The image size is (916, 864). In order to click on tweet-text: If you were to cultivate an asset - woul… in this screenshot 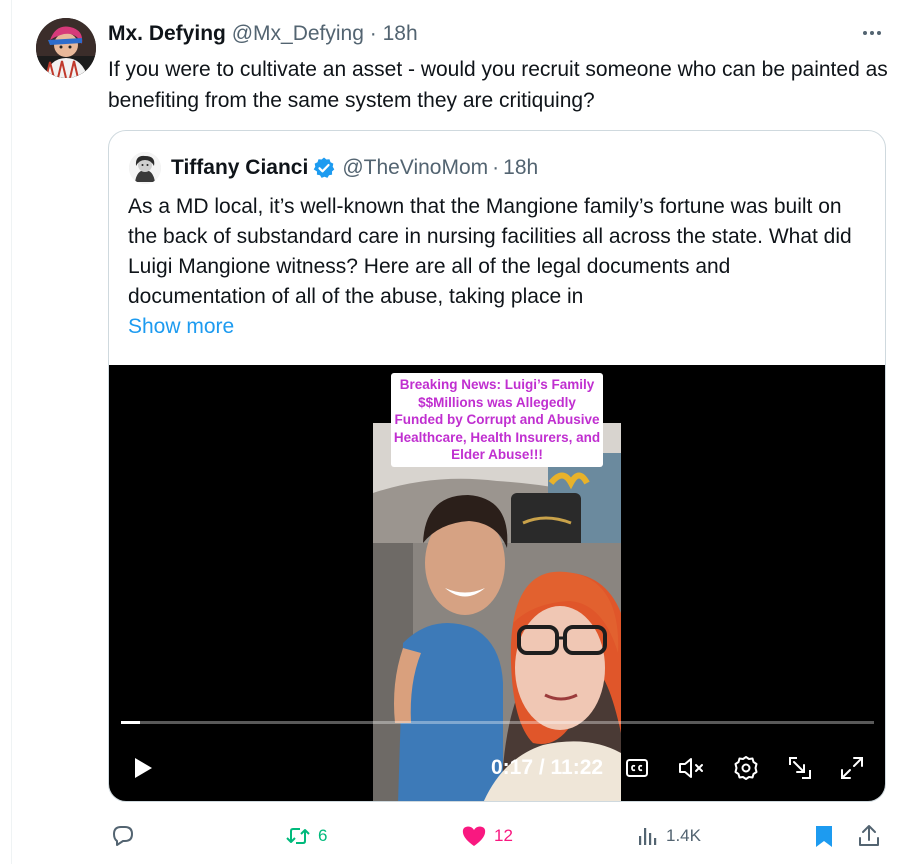, I will do `click(498, 85)`.